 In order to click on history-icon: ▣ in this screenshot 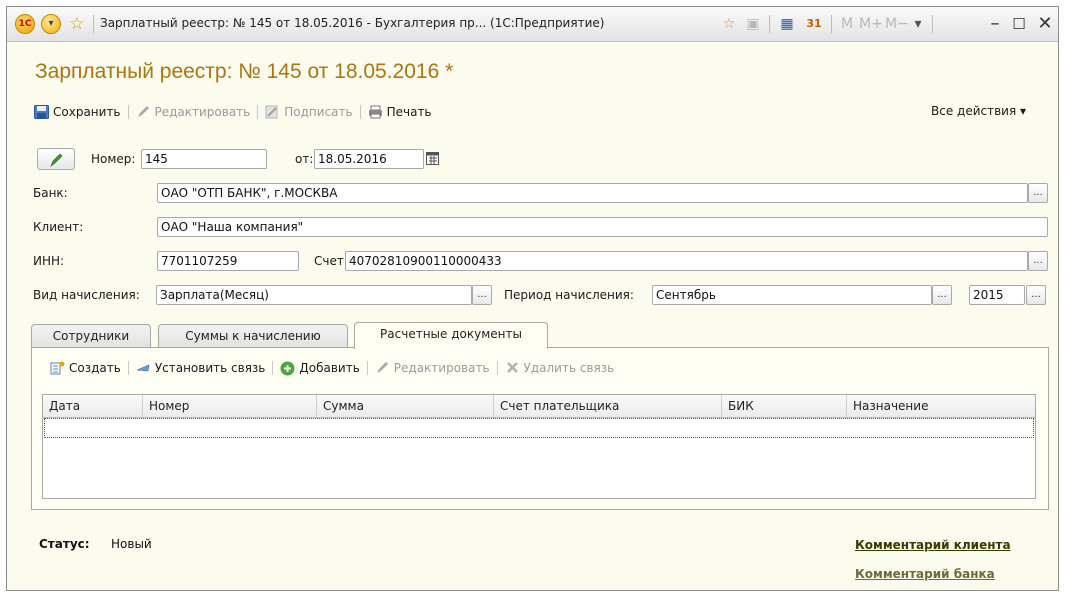, I will do `click(753, 24)`.